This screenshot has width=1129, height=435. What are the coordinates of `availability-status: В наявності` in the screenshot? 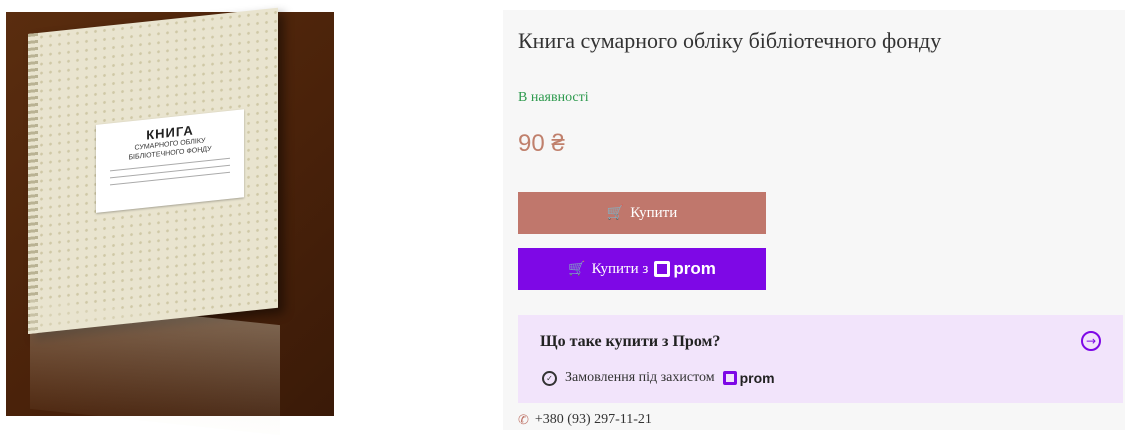 It's located at (553, 97).